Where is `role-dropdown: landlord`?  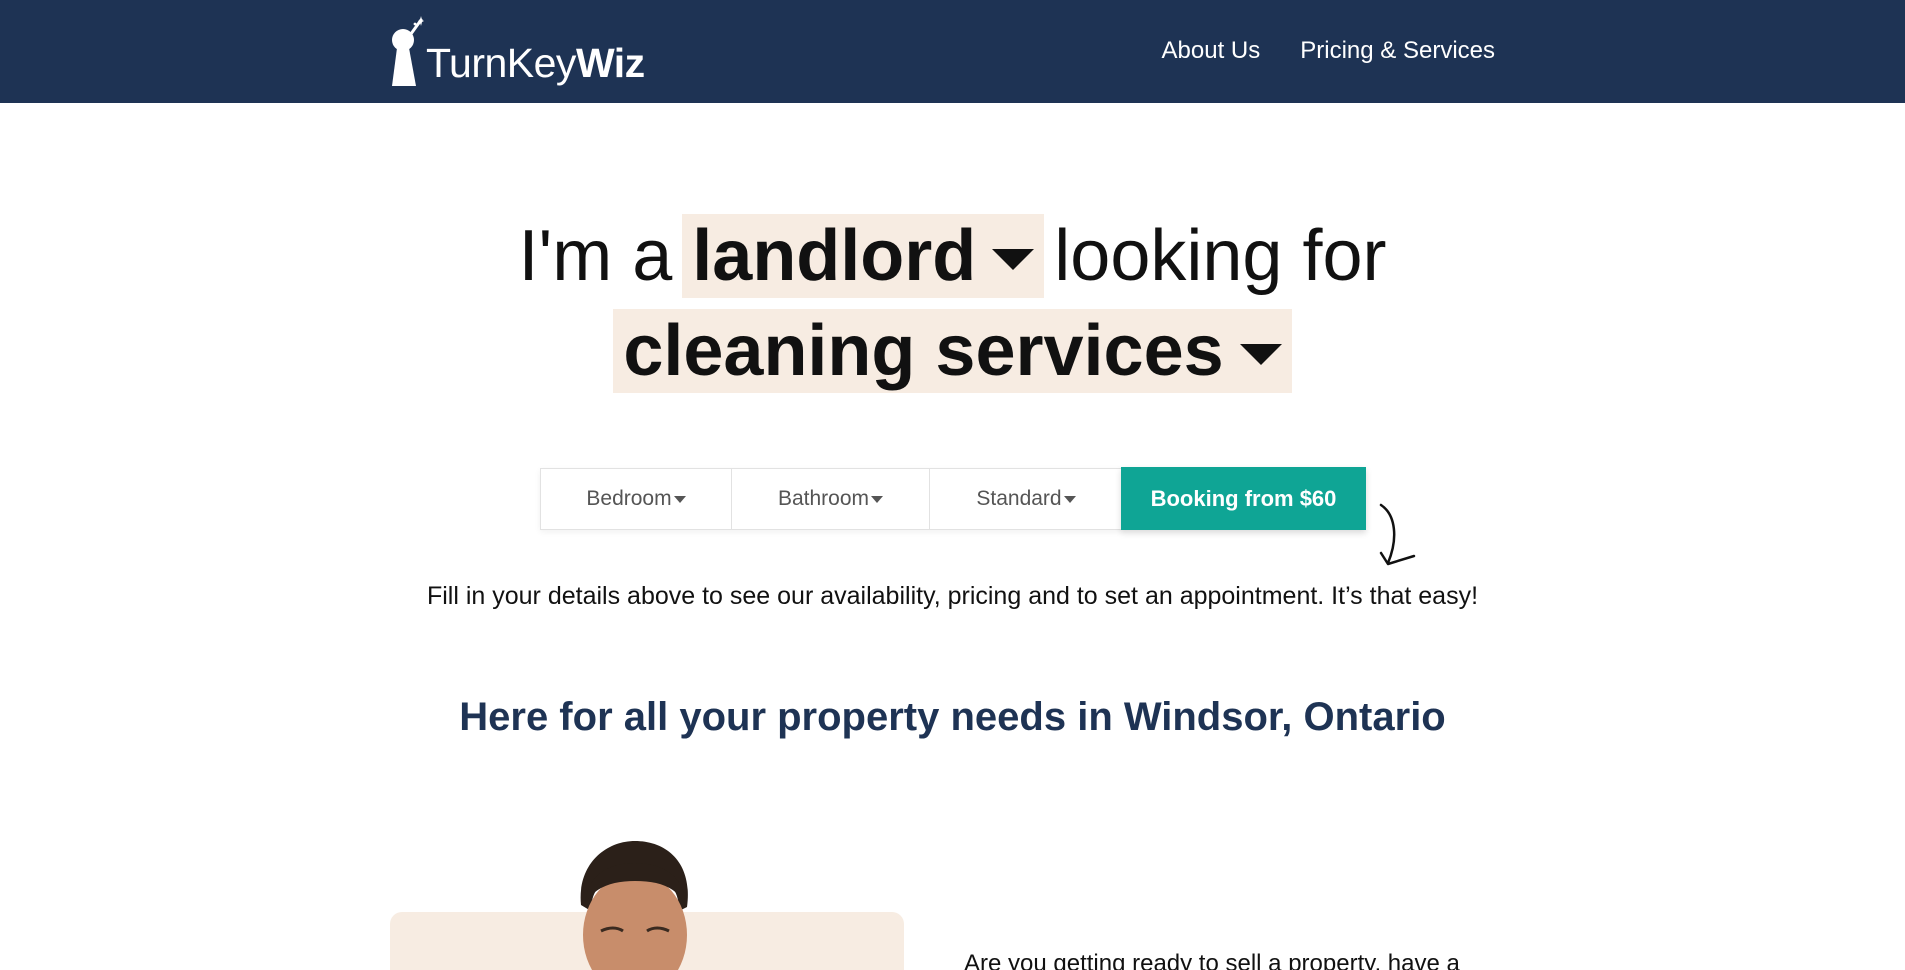
role-dropdown: landlord is located at coordinates (863, 256).